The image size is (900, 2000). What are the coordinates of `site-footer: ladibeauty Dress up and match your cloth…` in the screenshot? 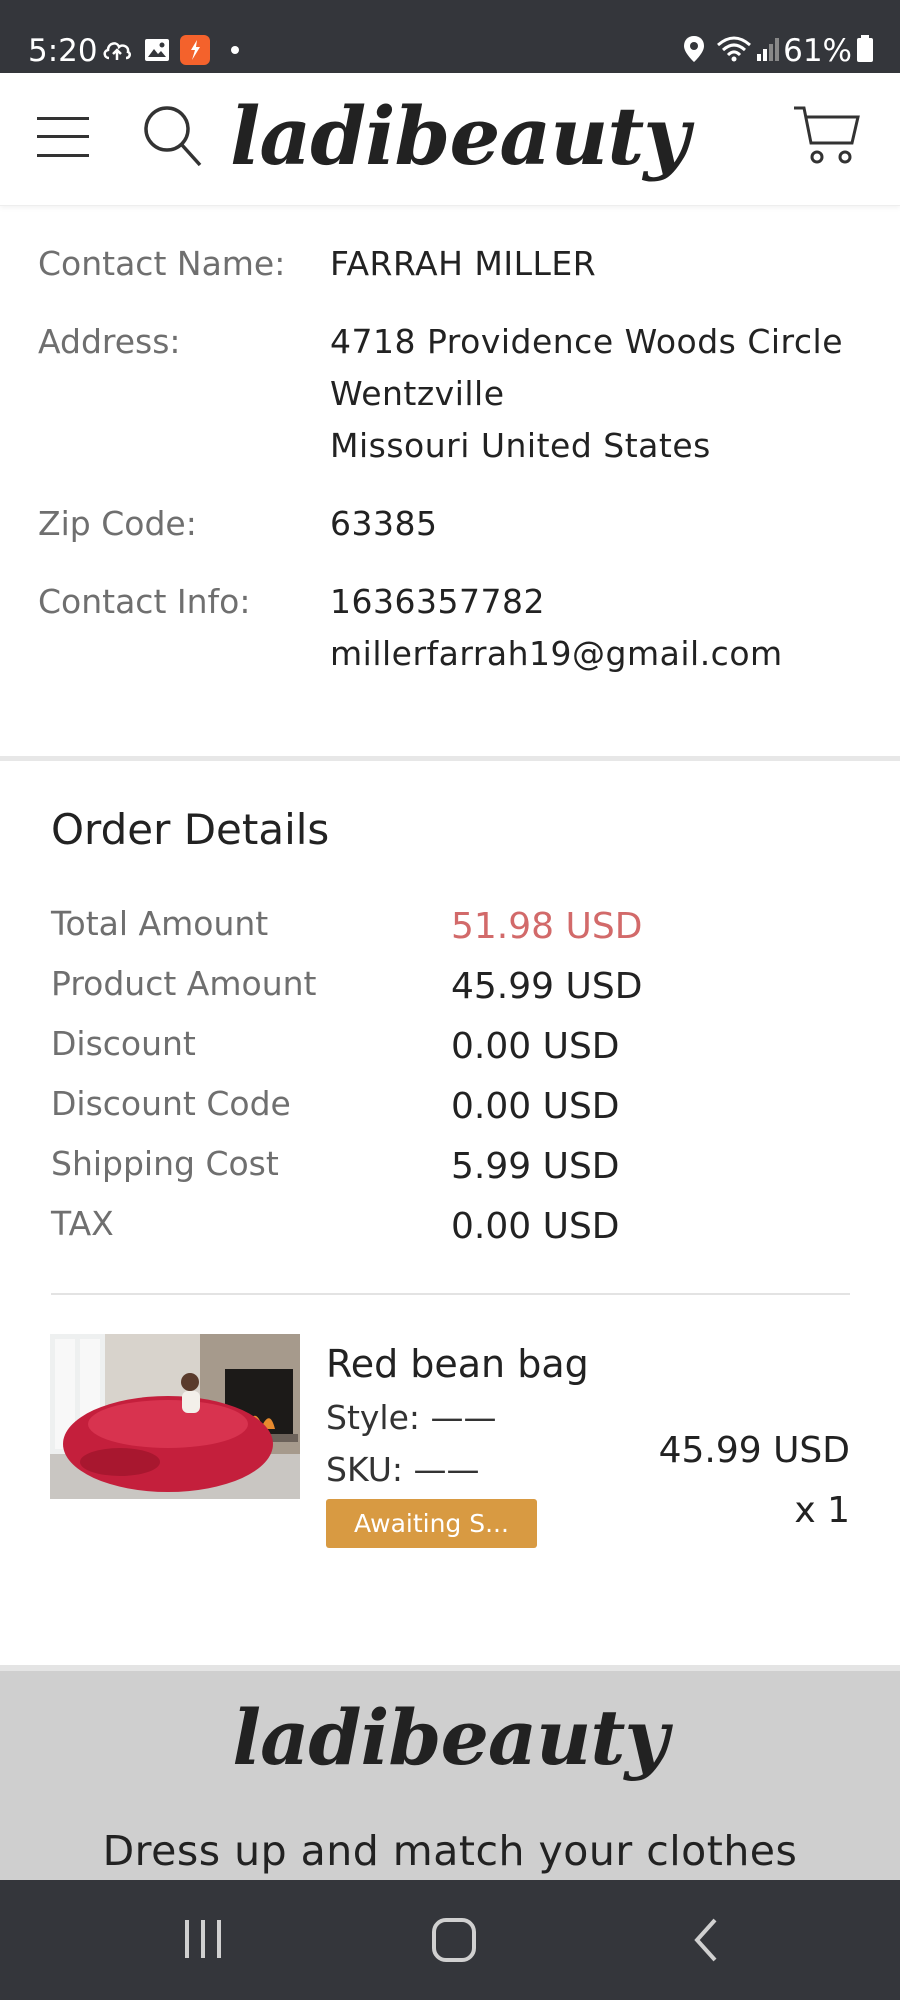 It's located at (450, 1775).